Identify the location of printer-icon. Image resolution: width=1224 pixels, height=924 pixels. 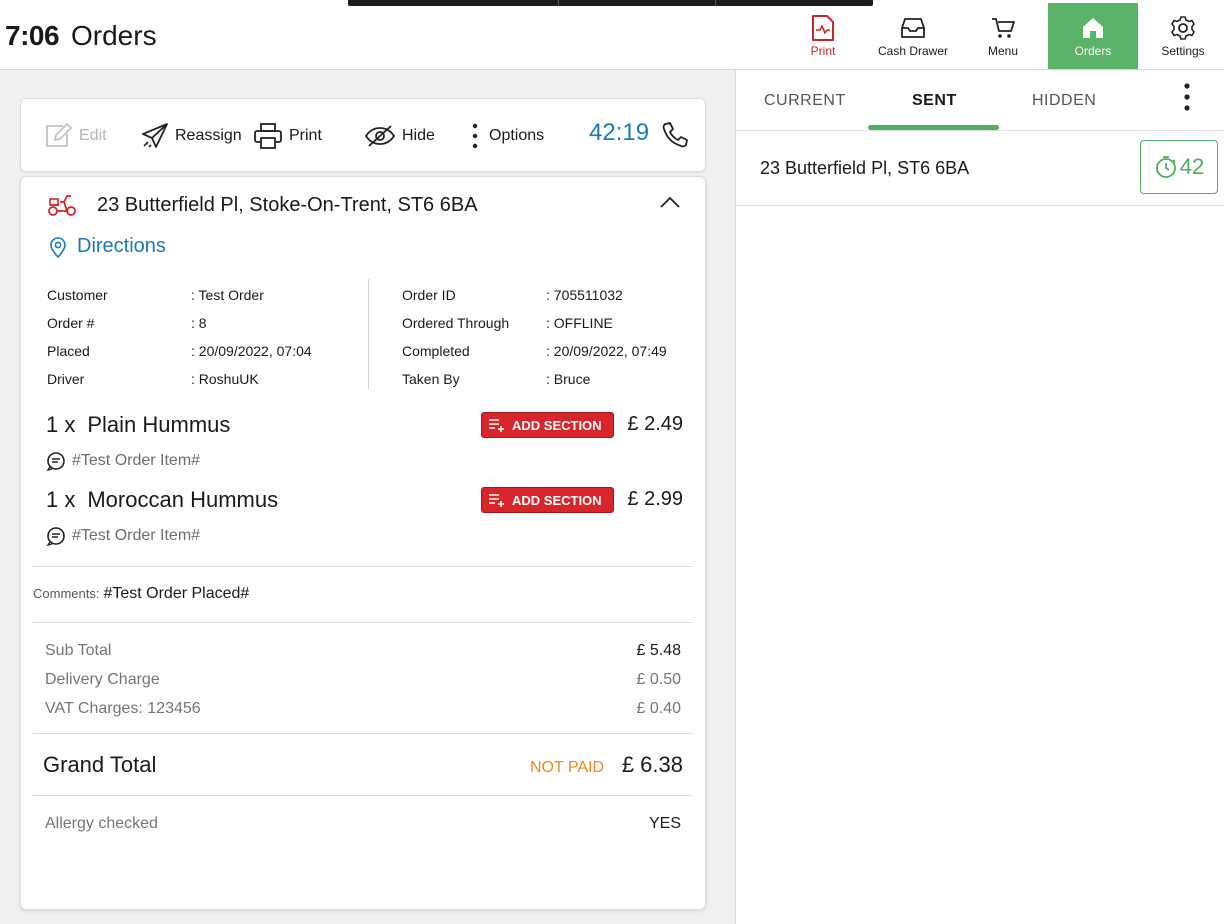
(268, 136).